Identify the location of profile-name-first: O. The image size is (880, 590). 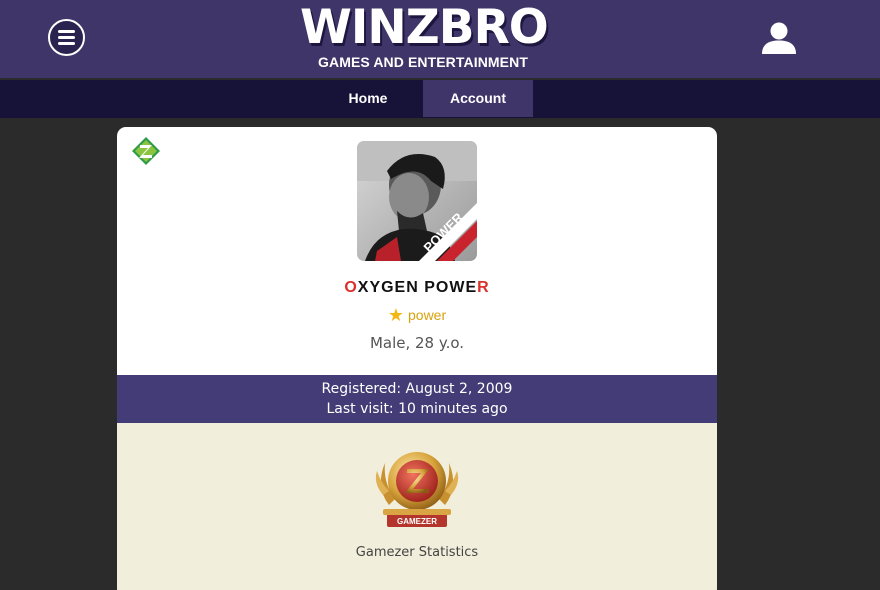
(351, 287).